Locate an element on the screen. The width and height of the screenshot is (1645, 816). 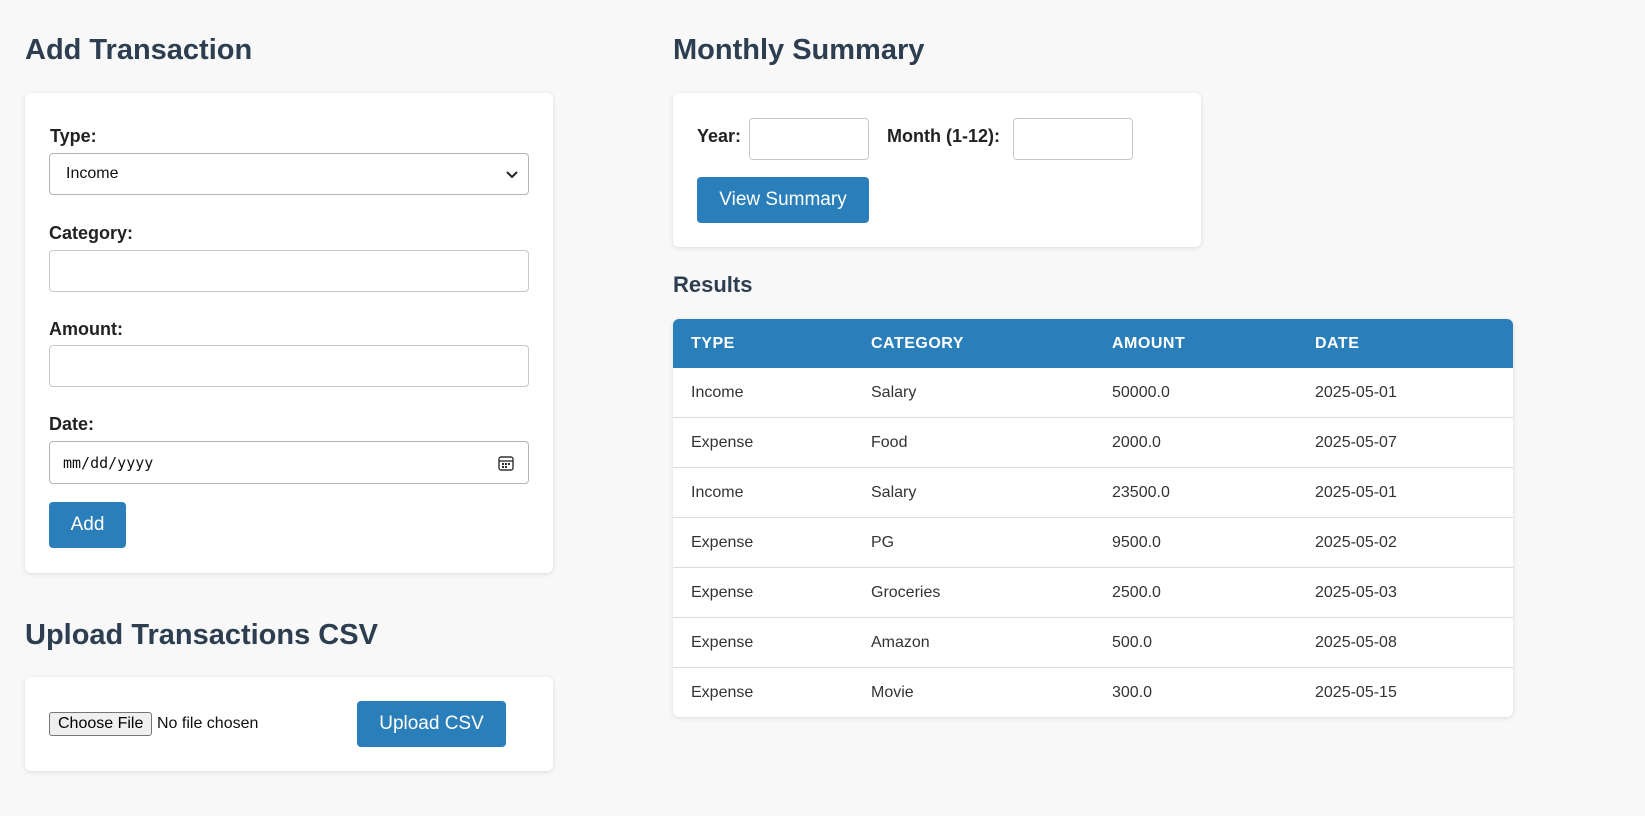
monthly-summary-title: Monthly Summary is located at coordinates (799, 50).